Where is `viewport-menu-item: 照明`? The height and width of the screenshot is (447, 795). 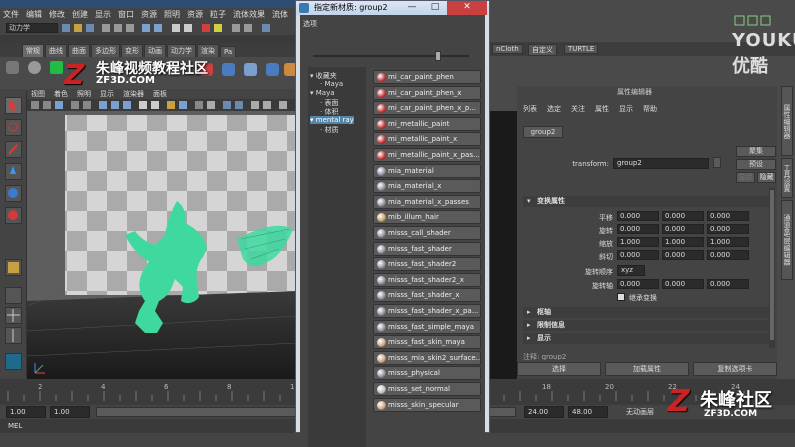 viewport-menu-item: 照明 is located at coordinates (84, 94).